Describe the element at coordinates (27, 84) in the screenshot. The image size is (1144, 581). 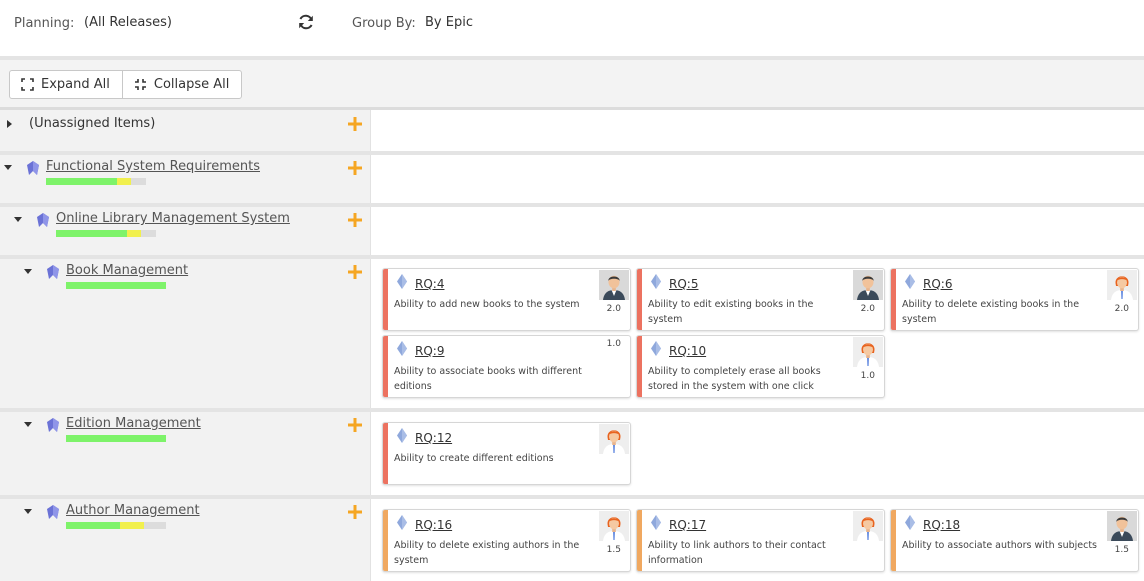
I see `expand-icon` at that location.